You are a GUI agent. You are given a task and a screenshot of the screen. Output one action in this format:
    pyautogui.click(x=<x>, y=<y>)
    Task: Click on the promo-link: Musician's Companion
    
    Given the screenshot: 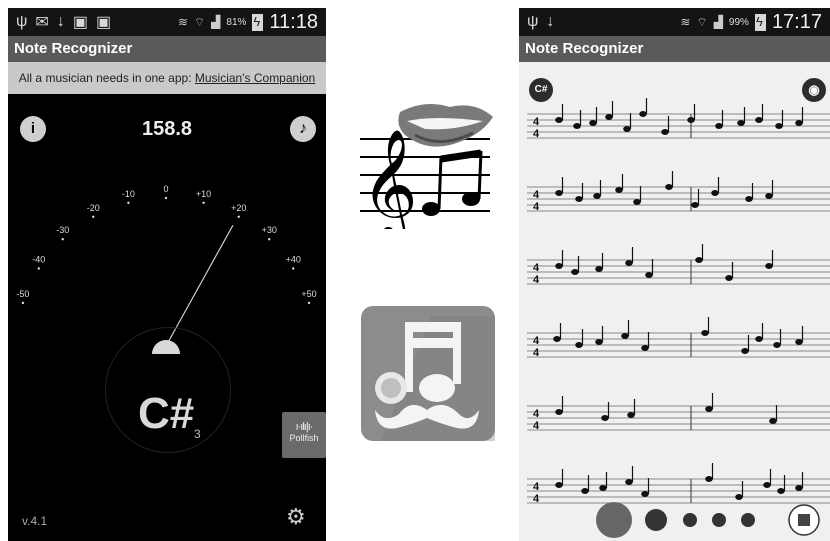 What is the action you would take?
    pyautogui.click(x=255, y=78)
    